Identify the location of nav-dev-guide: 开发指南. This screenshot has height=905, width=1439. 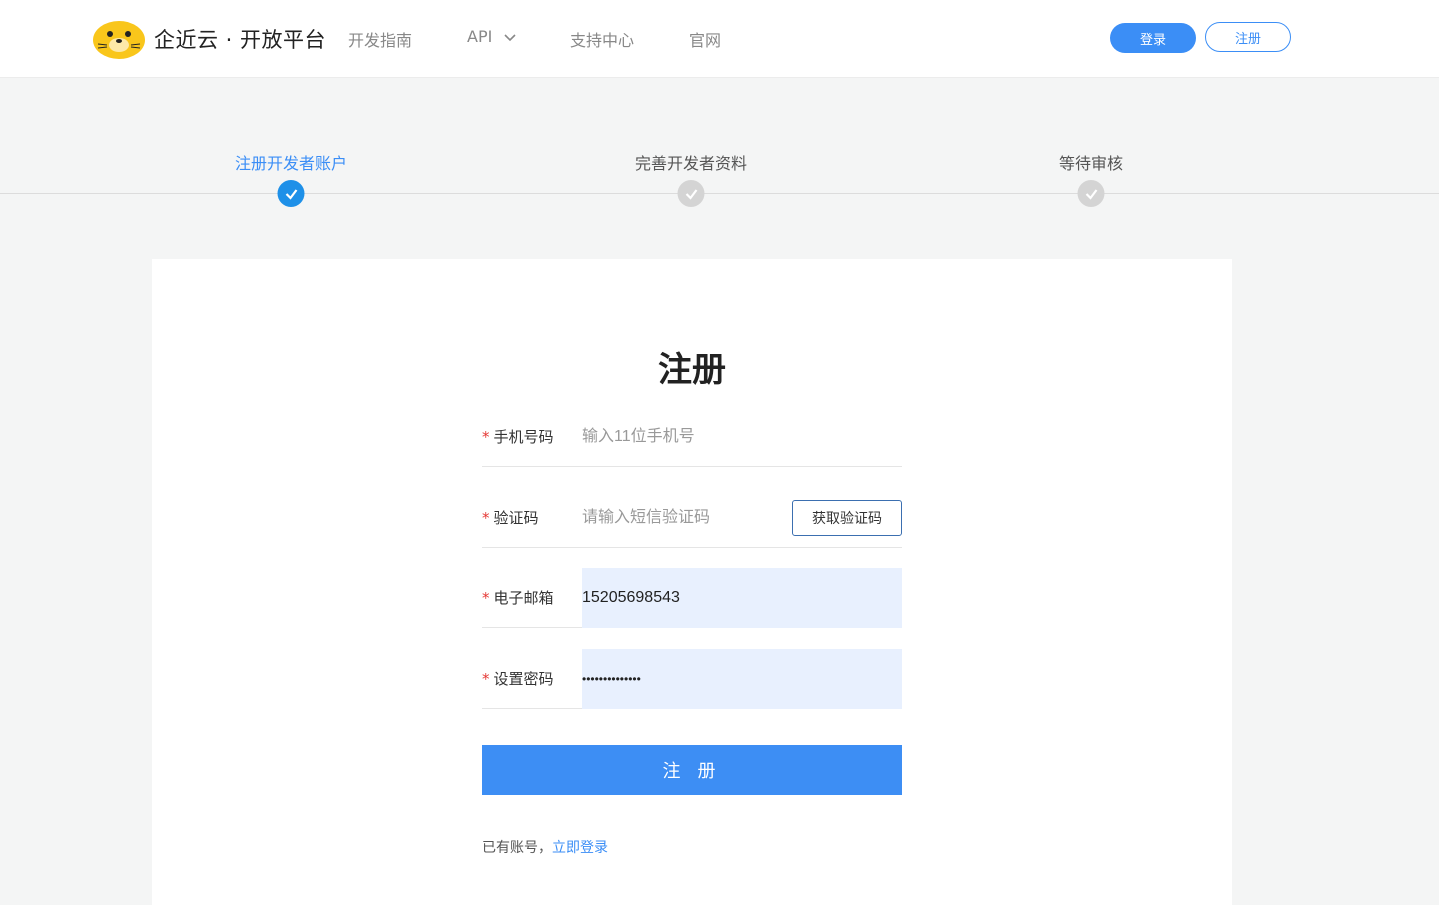
(380, 39).